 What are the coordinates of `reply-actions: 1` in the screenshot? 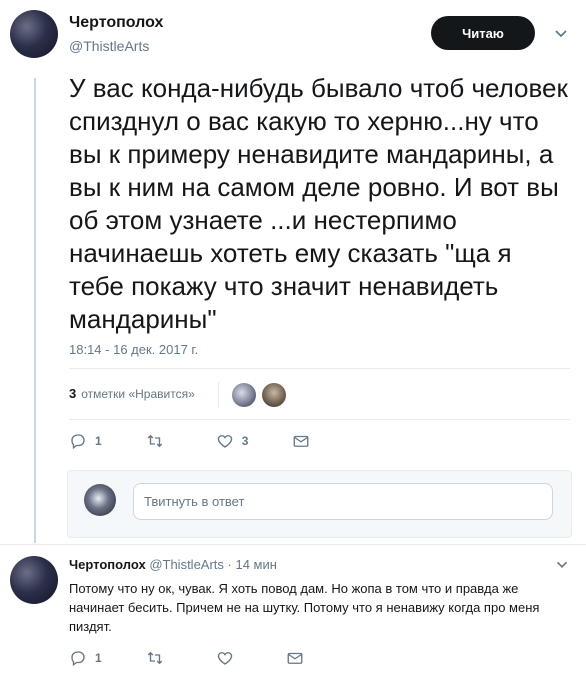 It's located at (212, 658).